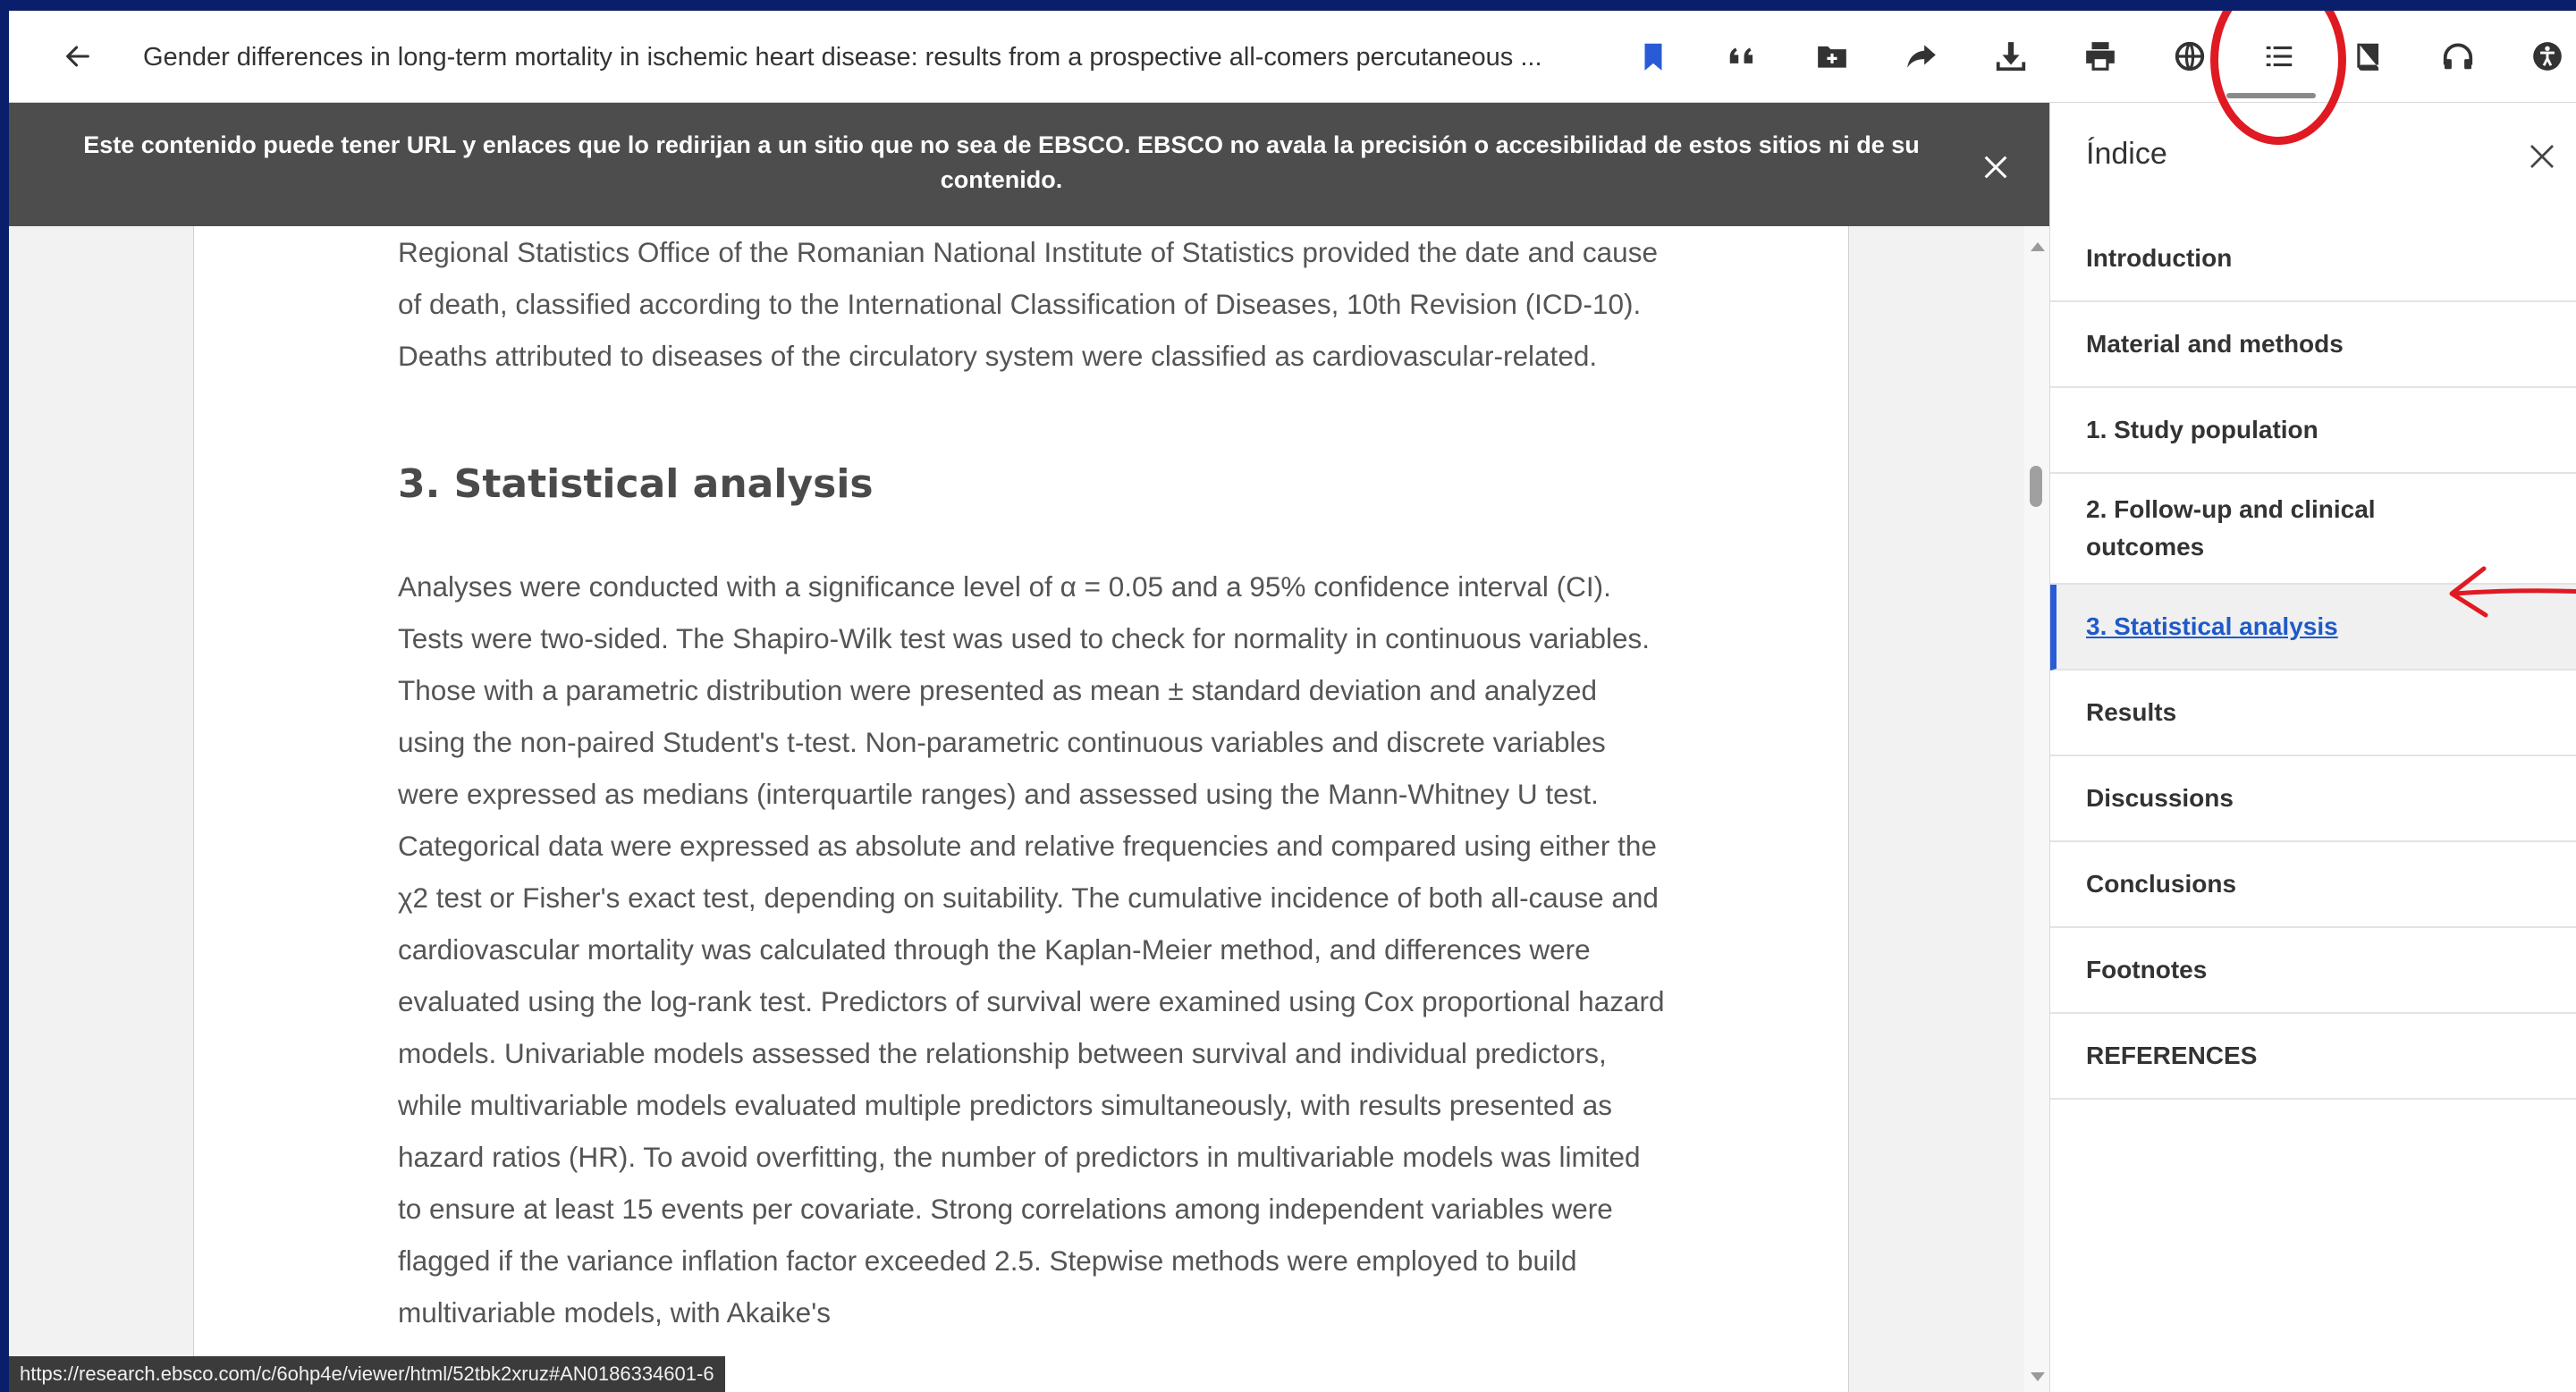 The image size is (2576, 1392). Describe the element at coordinates (636, 484) in the screenshot. I see `section-heading: 3. Statistical analysis` at that location.